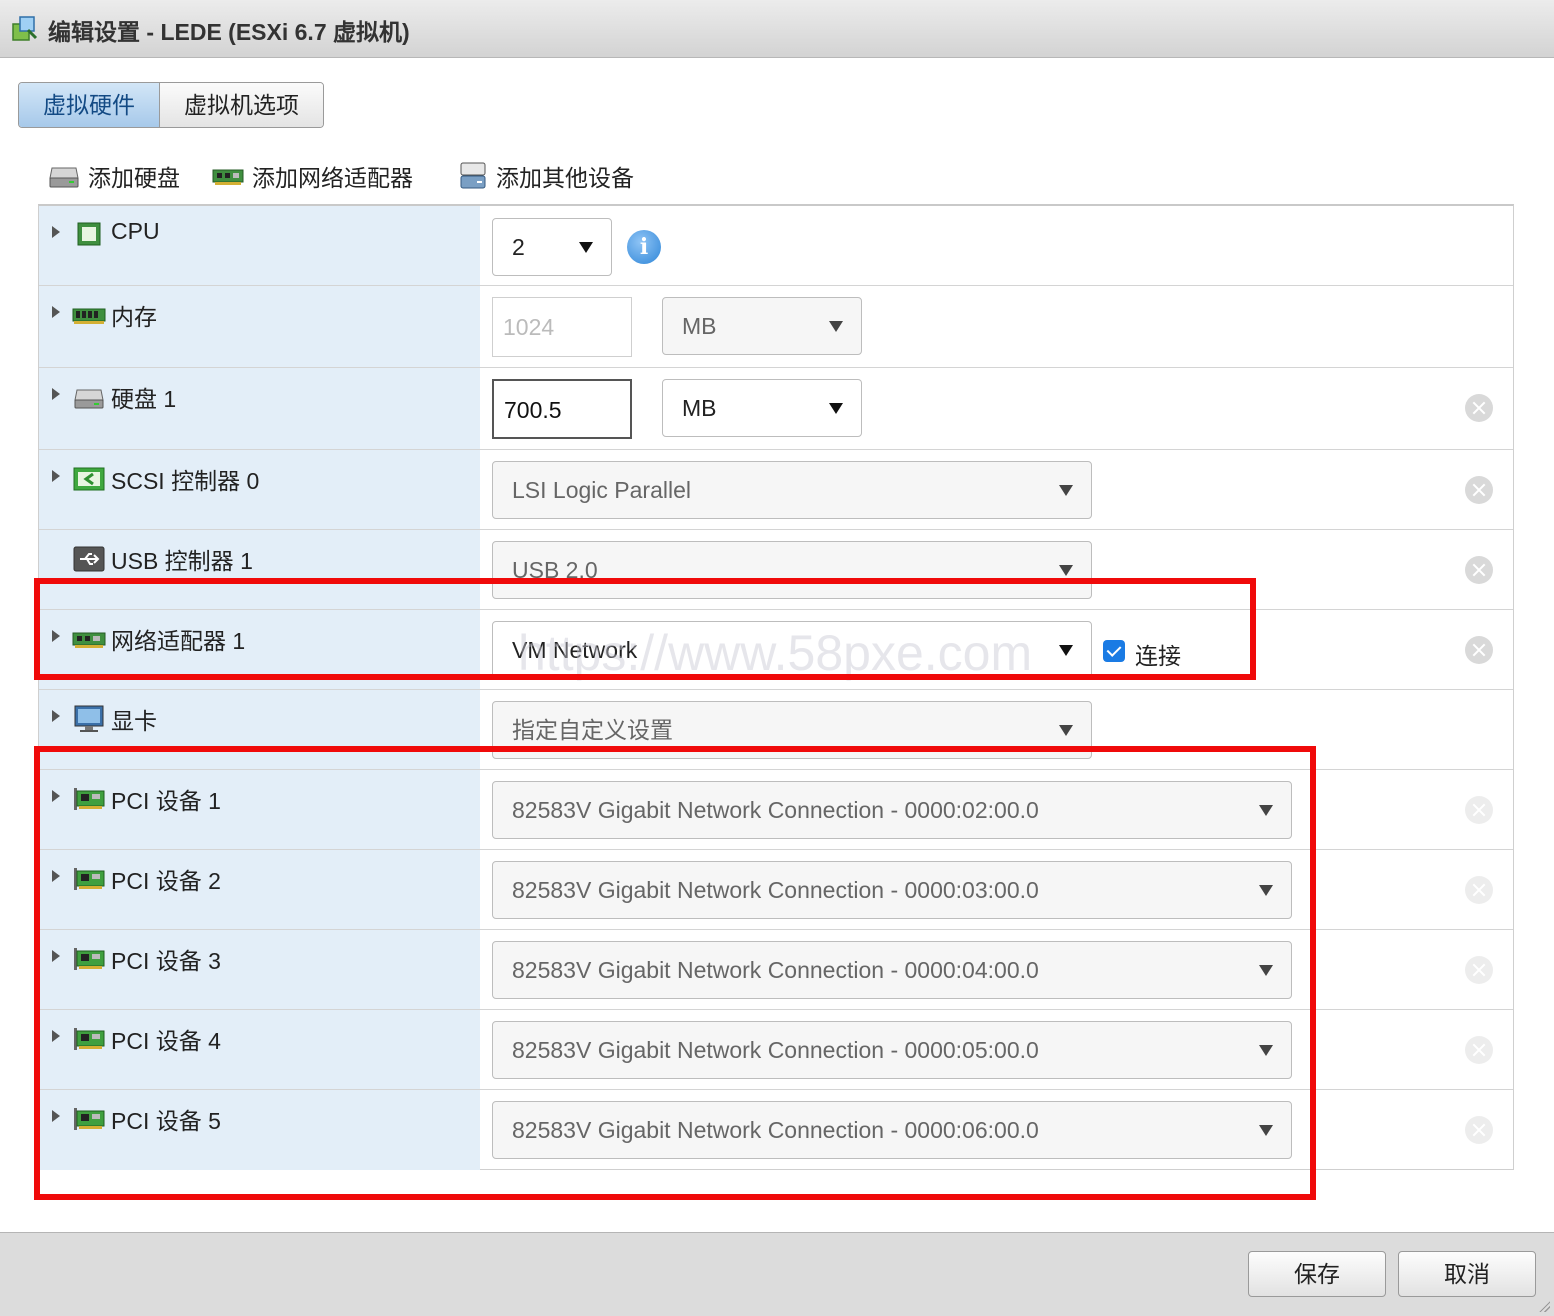 This screenshot has width=1554, height=1316. What do you see at coordinates (762, 408) in the screenshot?
I see `disk-unit-select: MB` at bounding box center [762, 408].